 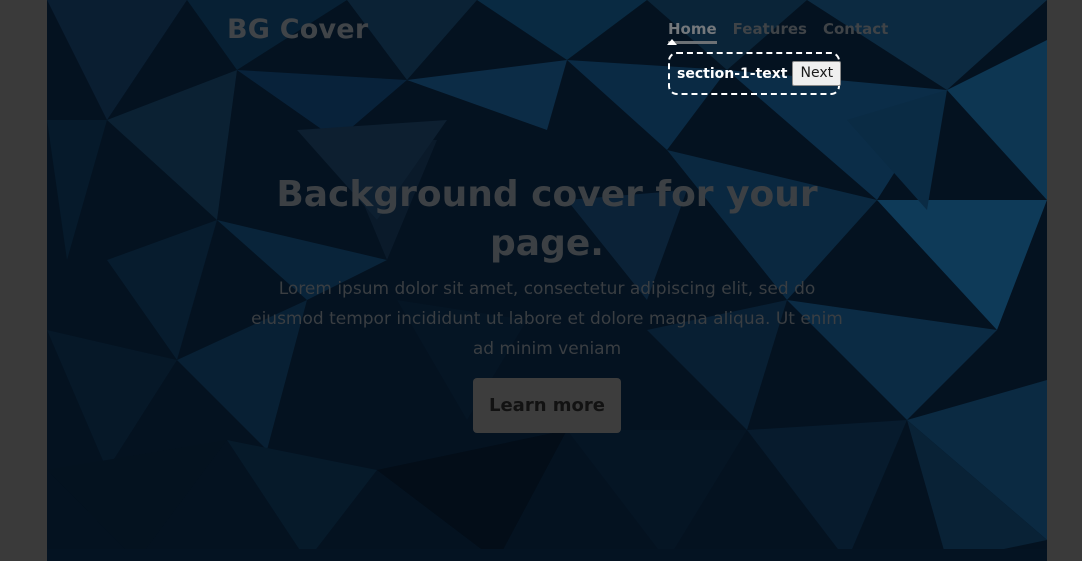 What do you see at coordinates (770, 32) in the screenshot?
I see `nav-link-features: Features` at bounding box center [770, 32].